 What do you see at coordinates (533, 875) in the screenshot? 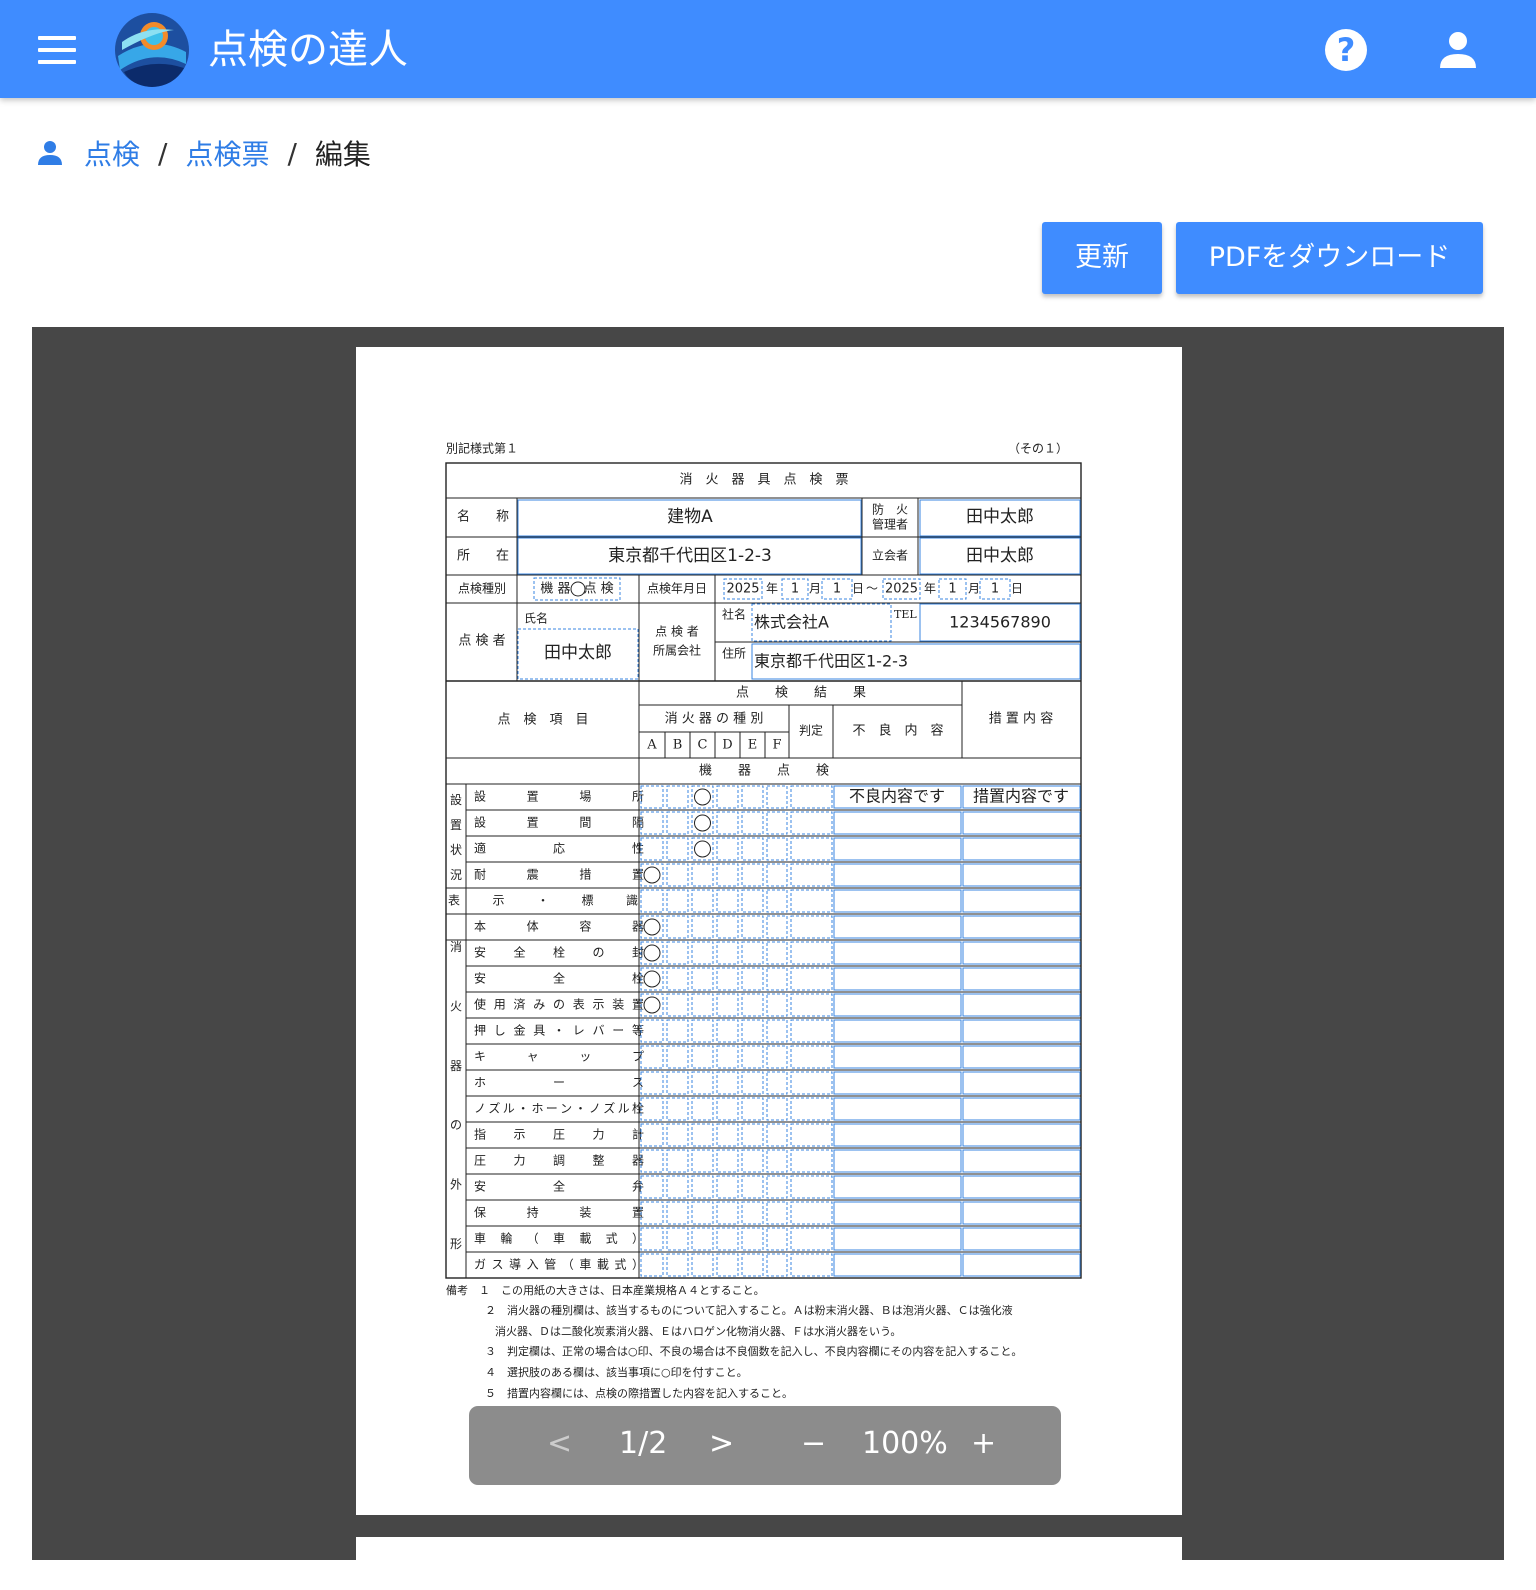
I see `row-label: 震` at bounding box center [533, 875].